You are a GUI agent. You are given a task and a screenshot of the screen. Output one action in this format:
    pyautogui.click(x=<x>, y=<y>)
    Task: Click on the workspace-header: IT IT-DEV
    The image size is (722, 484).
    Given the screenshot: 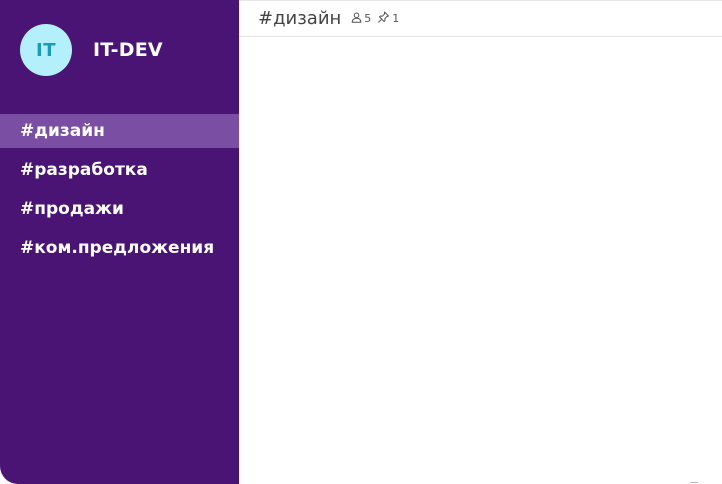 What is the action you would take?
    pyautogui.click(x=91, y=50)
    